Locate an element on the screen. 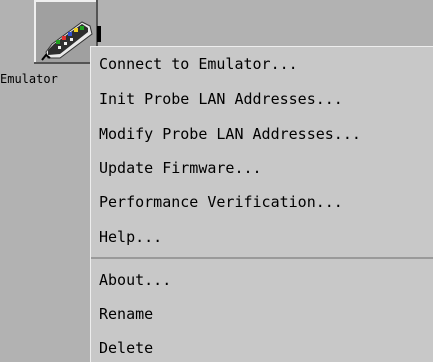  cursor-marker is located at coordinates (99, 34).